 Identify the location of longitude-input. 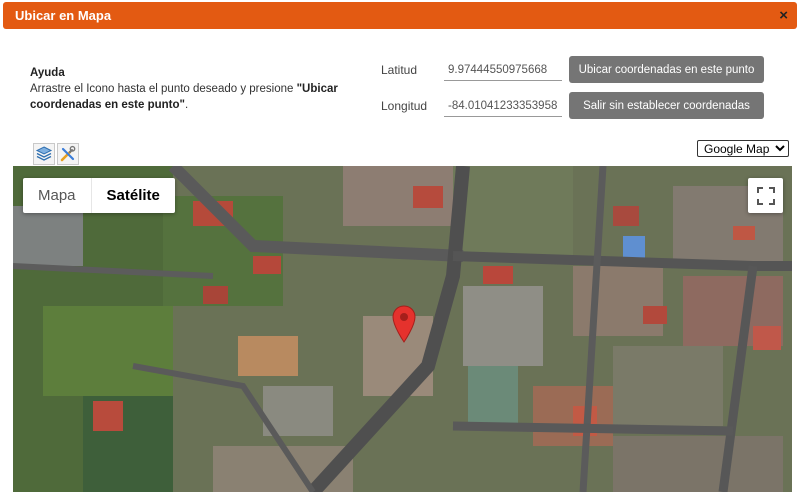
(503, 106).